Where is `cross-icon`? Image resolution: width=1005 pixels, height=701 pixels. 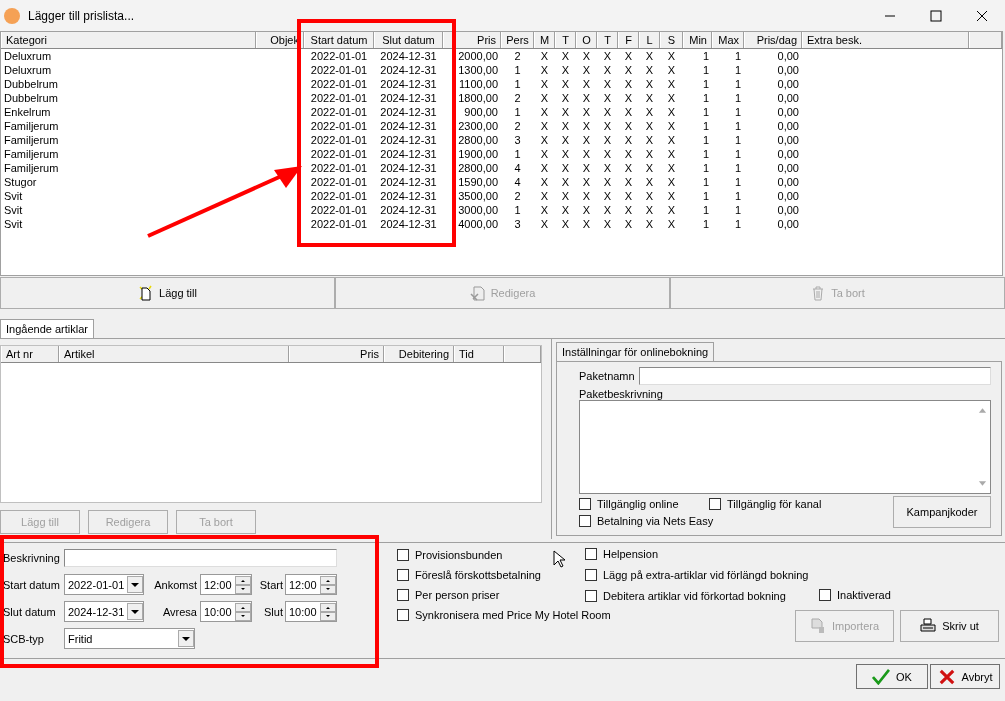
cross-icon is located at coordinates (946, 676).